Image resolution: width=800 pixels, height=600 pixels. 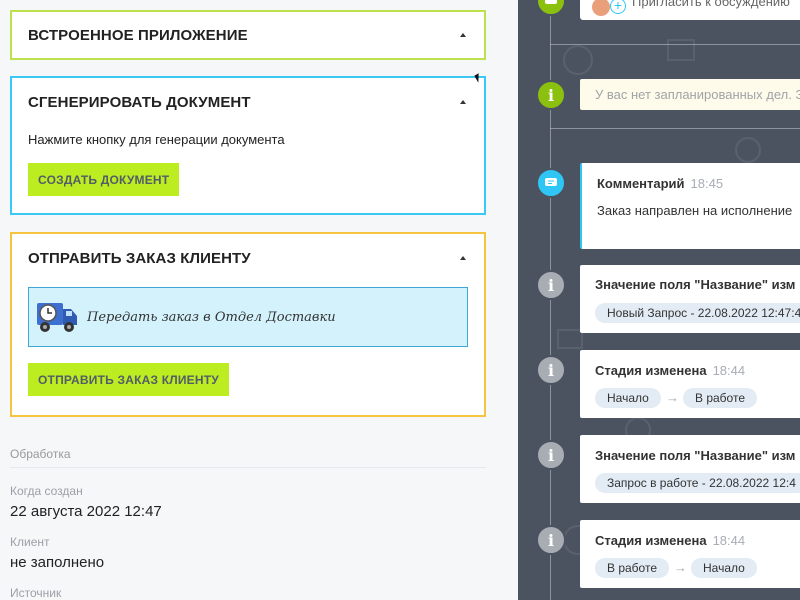 I want to click on send-order-header: ОТПРАВИТЬ ЗАКАЗ КЛИЕНТУ, so click(x=248, y=258).